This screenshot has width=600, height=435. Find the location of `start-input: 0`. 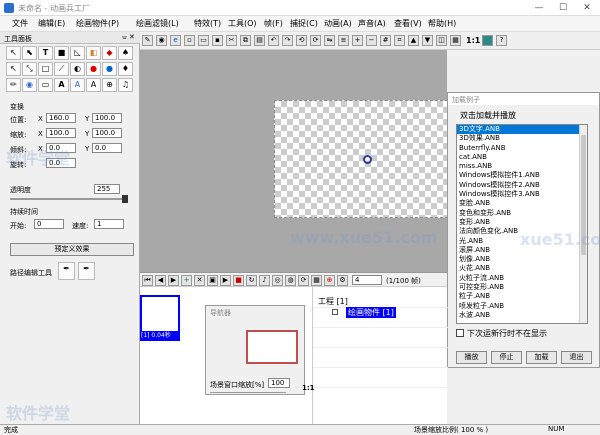

start-input: 0 is located at coordinates (49, 224).